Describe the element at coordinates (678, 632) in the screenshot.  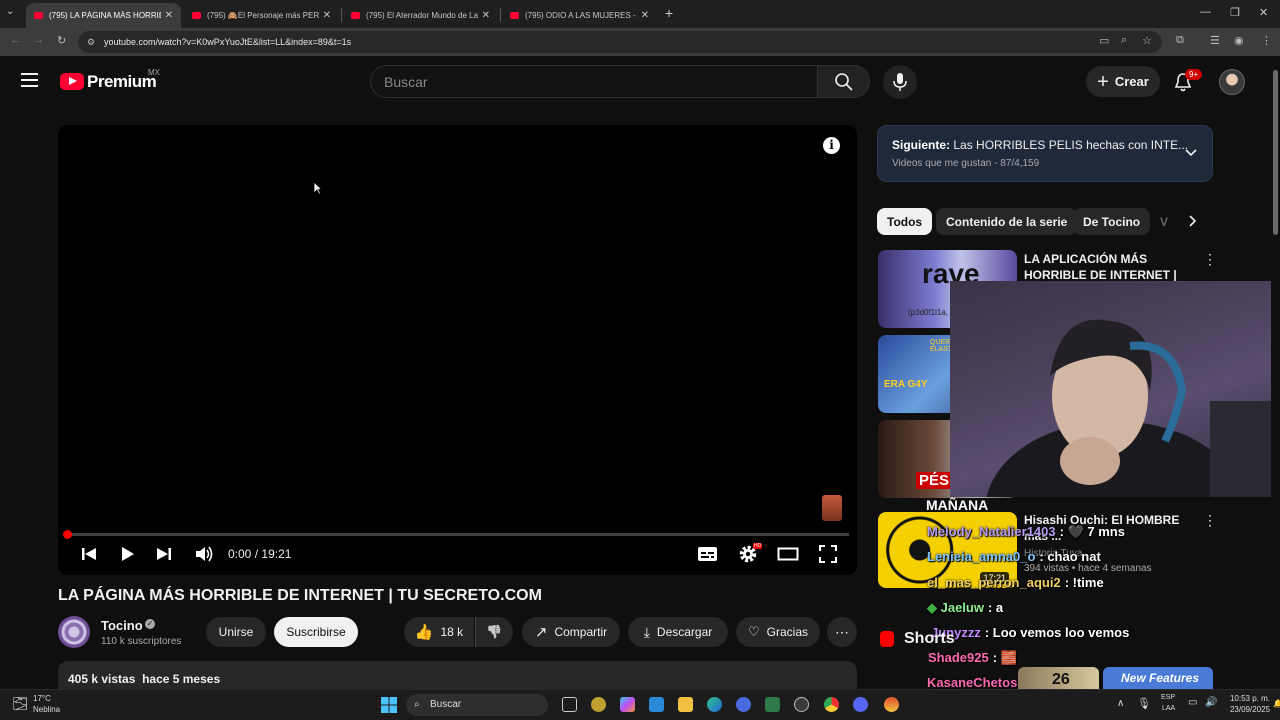
I see `download-button: ⤓ Descargar` at that location.